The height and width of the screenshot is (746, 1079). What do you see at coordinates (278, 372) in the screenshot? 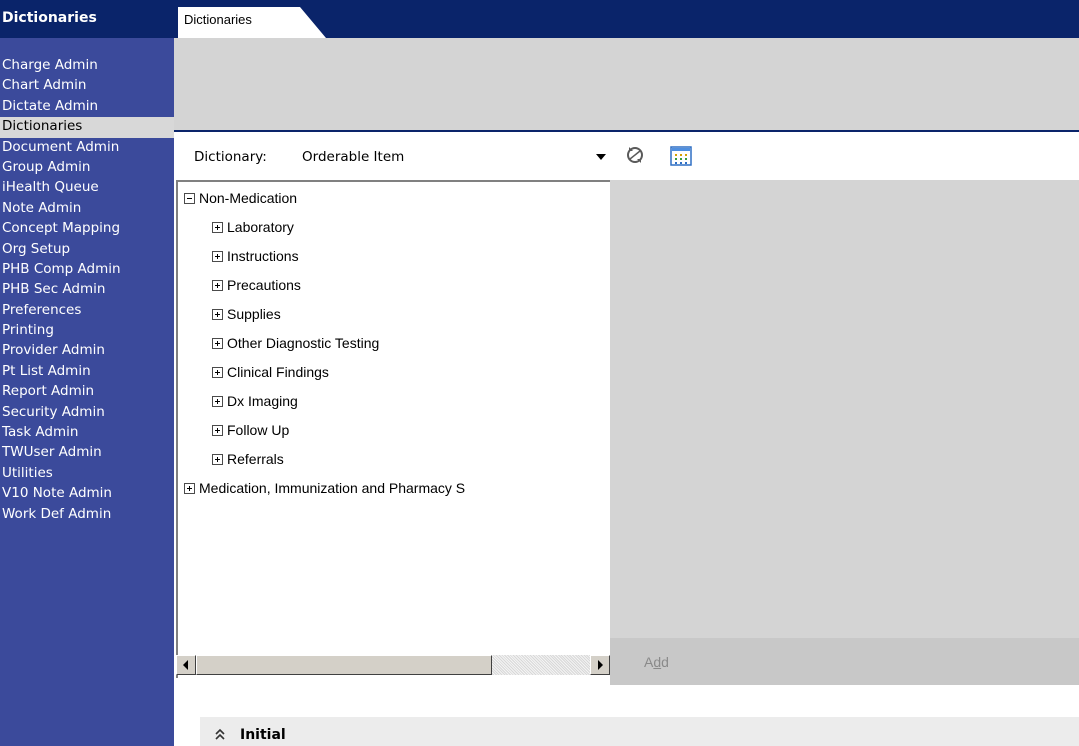
I see `tree-node-label: Clinical Findings` at bounding box center [278, 372].